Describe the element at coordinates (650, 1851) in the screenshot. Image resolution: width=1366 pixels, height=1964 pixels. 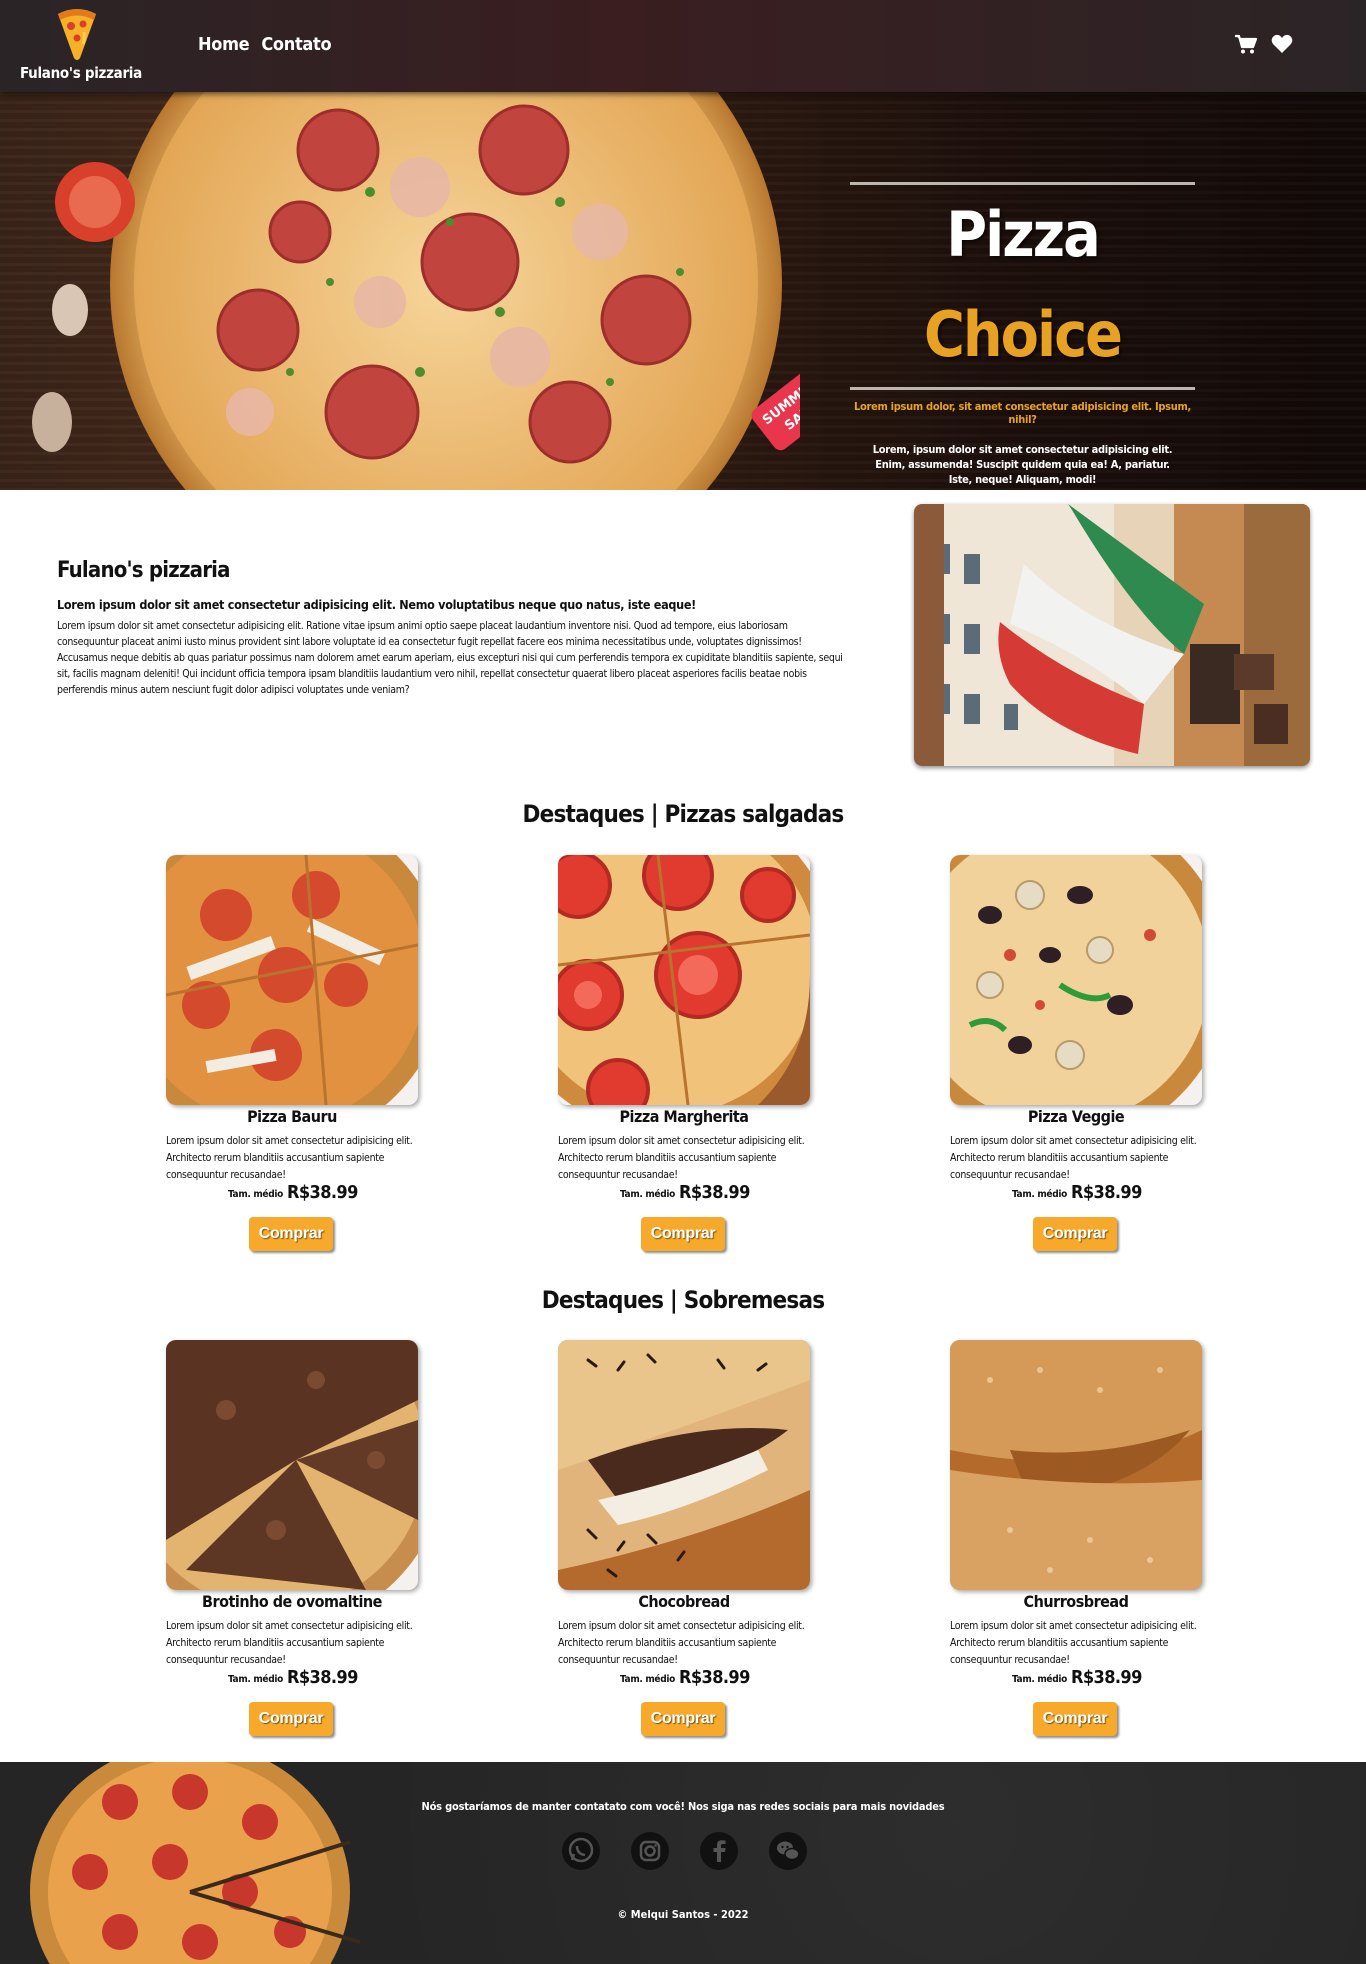
I see `instagram-icon` at that location.